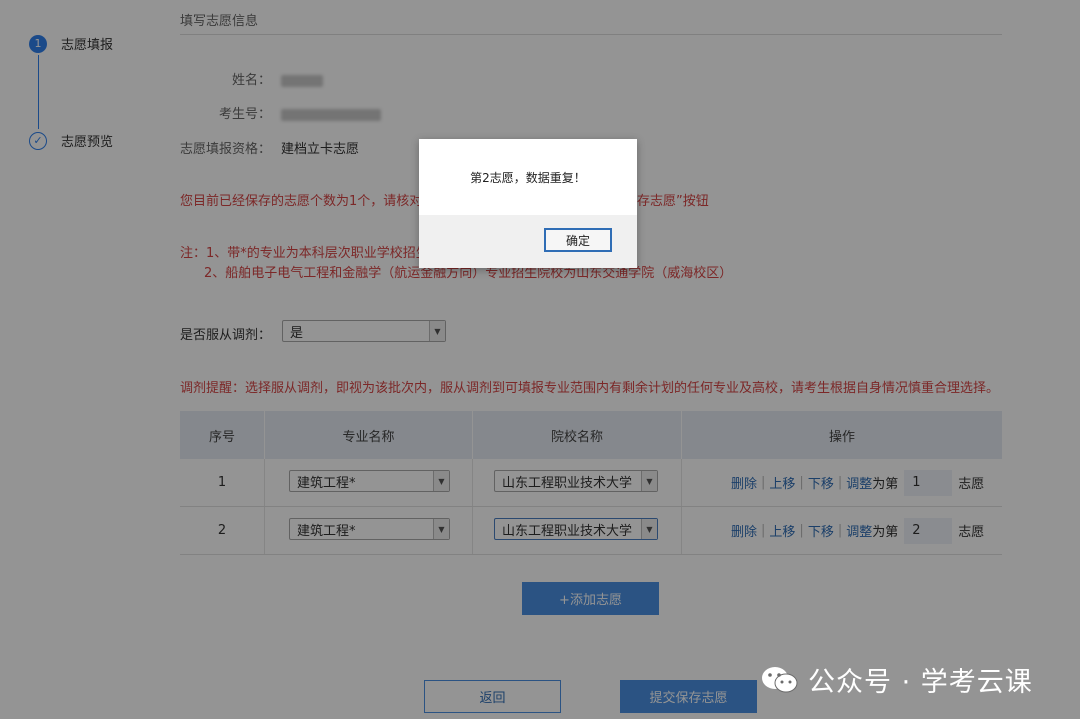 The height and width of the screenshot is (719, 1080). I want to click on watermark-text: 公众号 · 学考云课, so click(920, 682).